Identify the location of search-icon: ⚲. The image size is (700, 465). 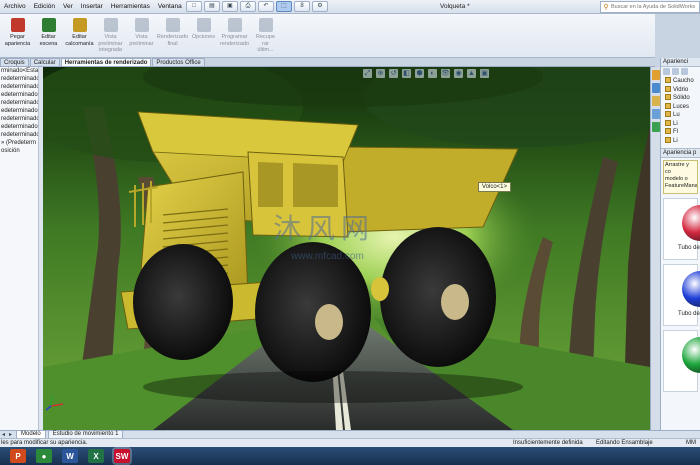
(606, 7).